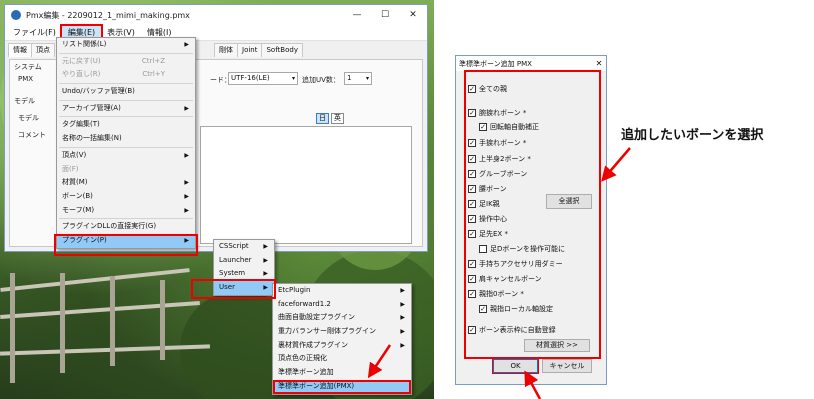 The height and width of the screenshot is (399, 814). I want to click on user-menu-item-5: 頂点色の正規化, so click(342, 359).